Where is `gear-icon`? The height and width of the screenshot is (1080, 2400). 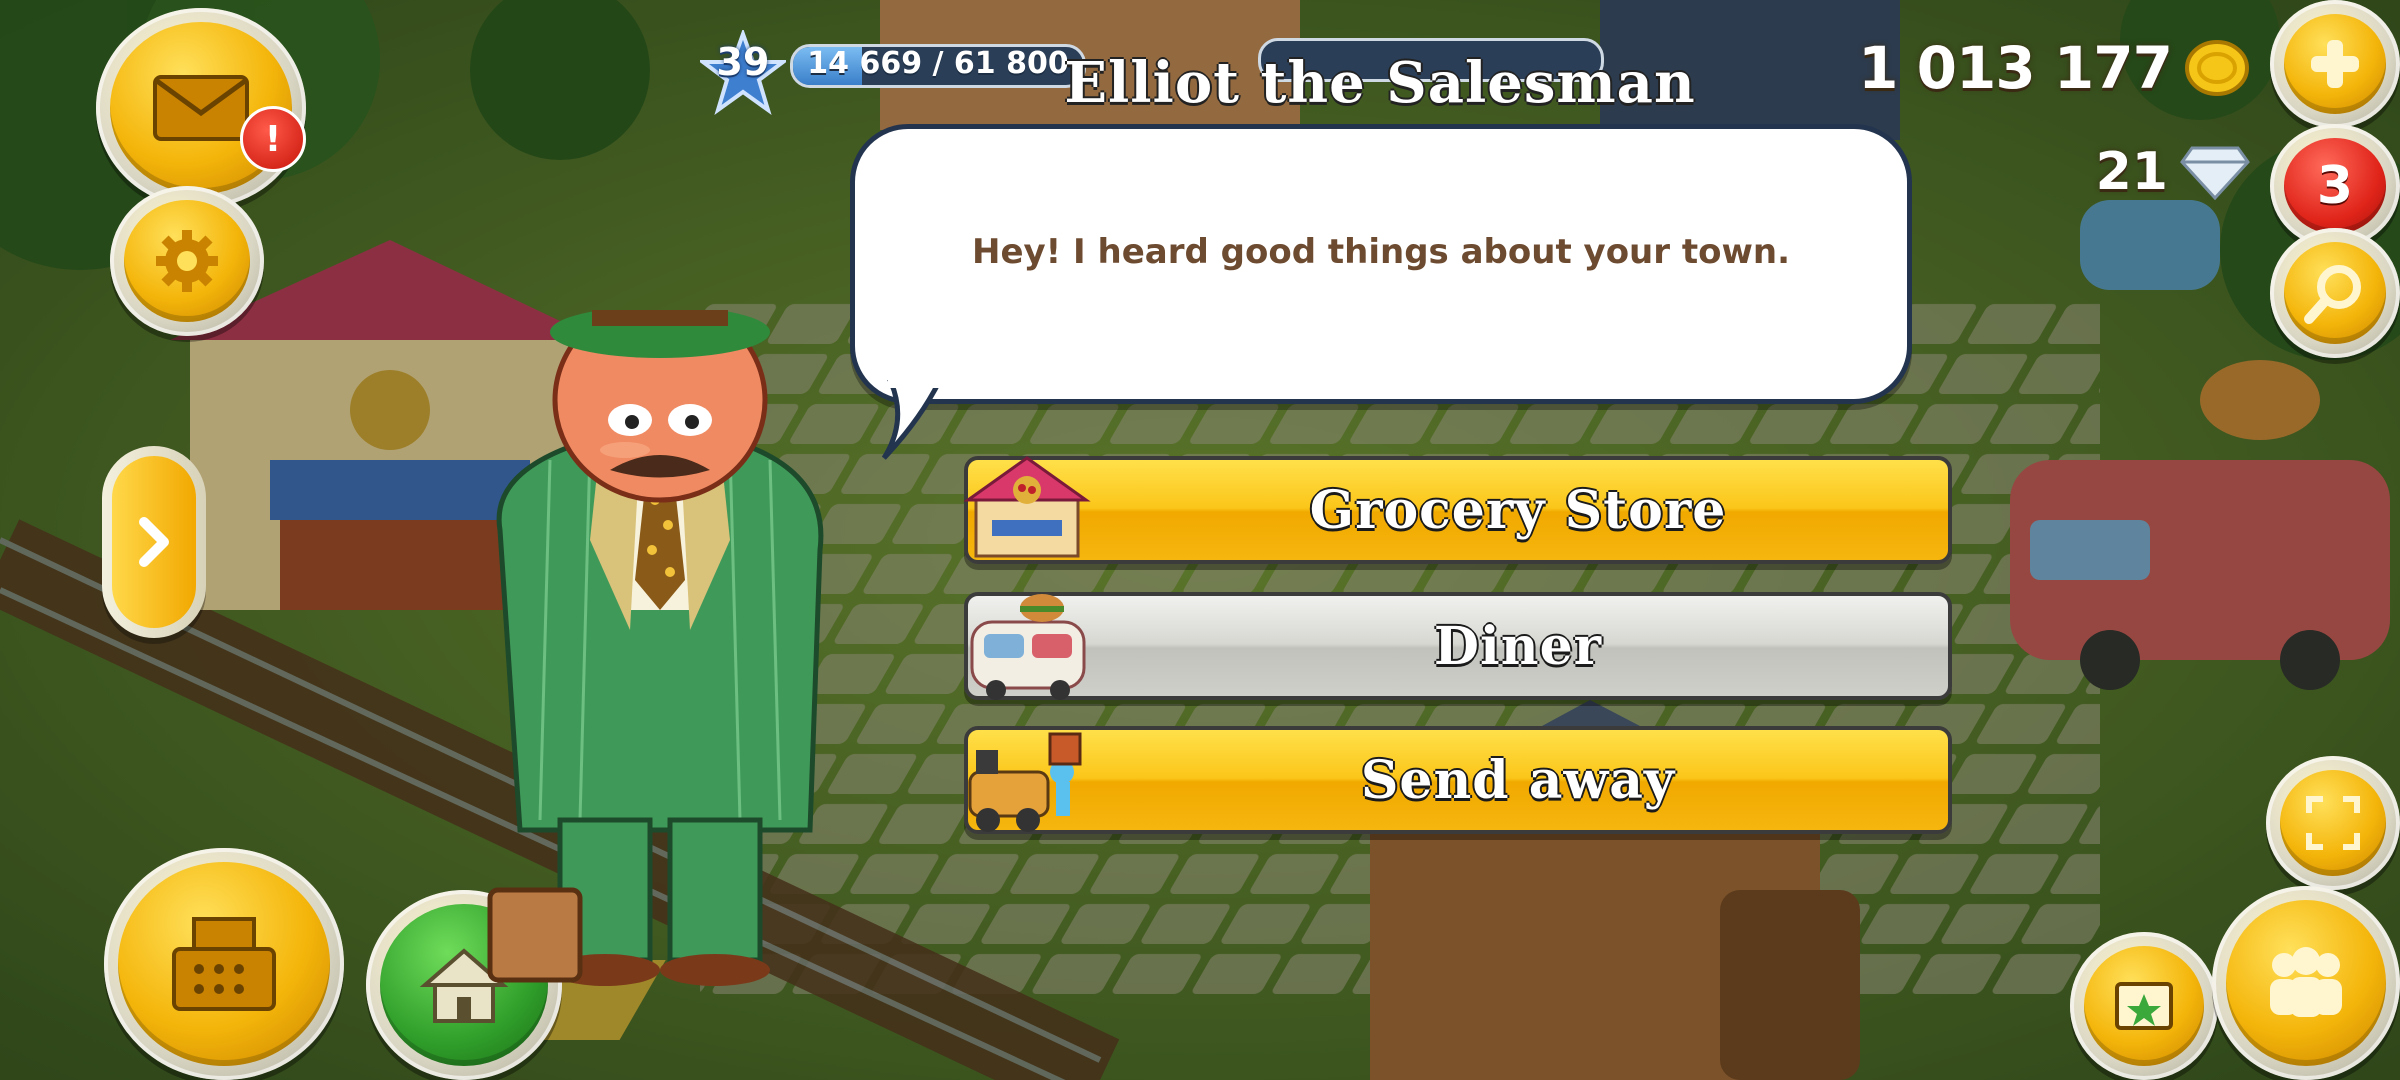
gear-icon is located at coordinates (187, 261).